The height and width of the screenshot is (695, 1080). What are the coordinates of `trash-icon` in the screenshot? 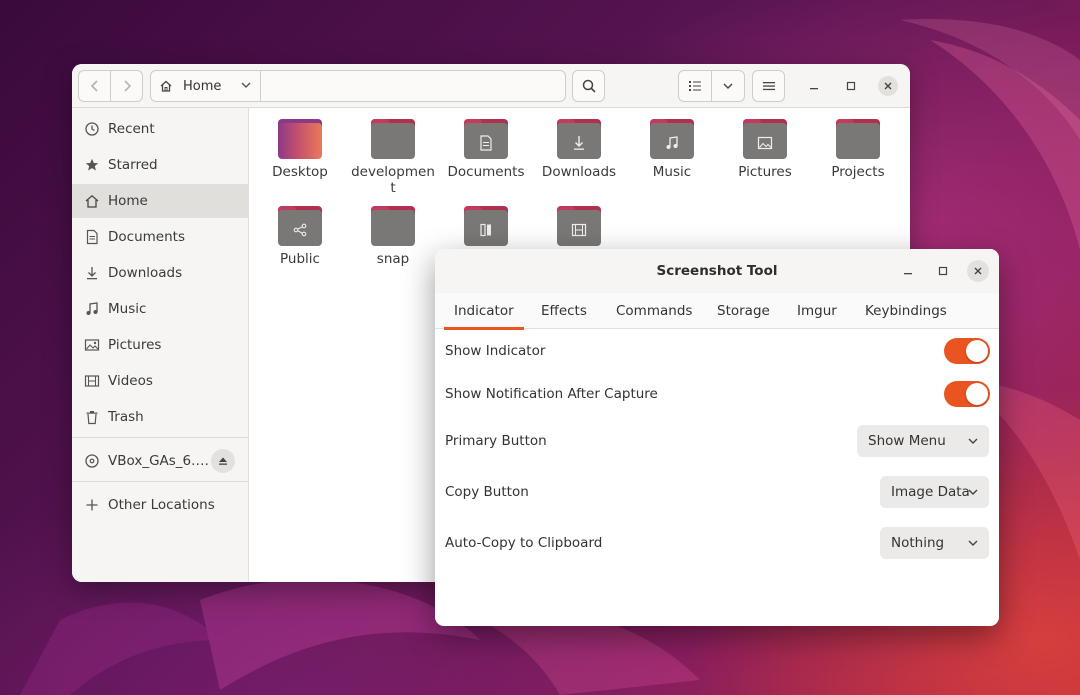 It's located at (92, 418).